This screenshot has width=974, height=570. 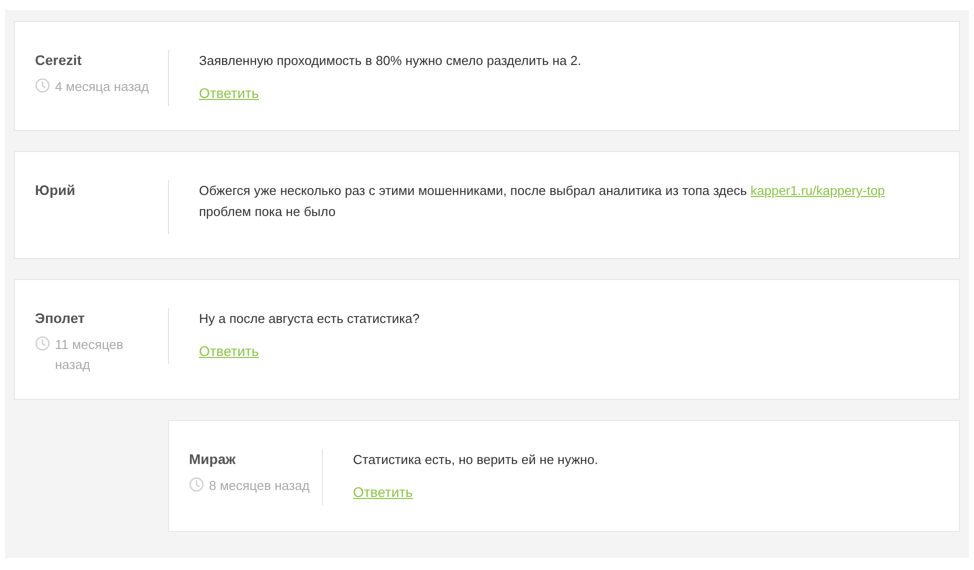 What do you see at coordinates (213, 459) in the screenshot?
I see `author-name: Мираж` at bounding box center [213, 459].